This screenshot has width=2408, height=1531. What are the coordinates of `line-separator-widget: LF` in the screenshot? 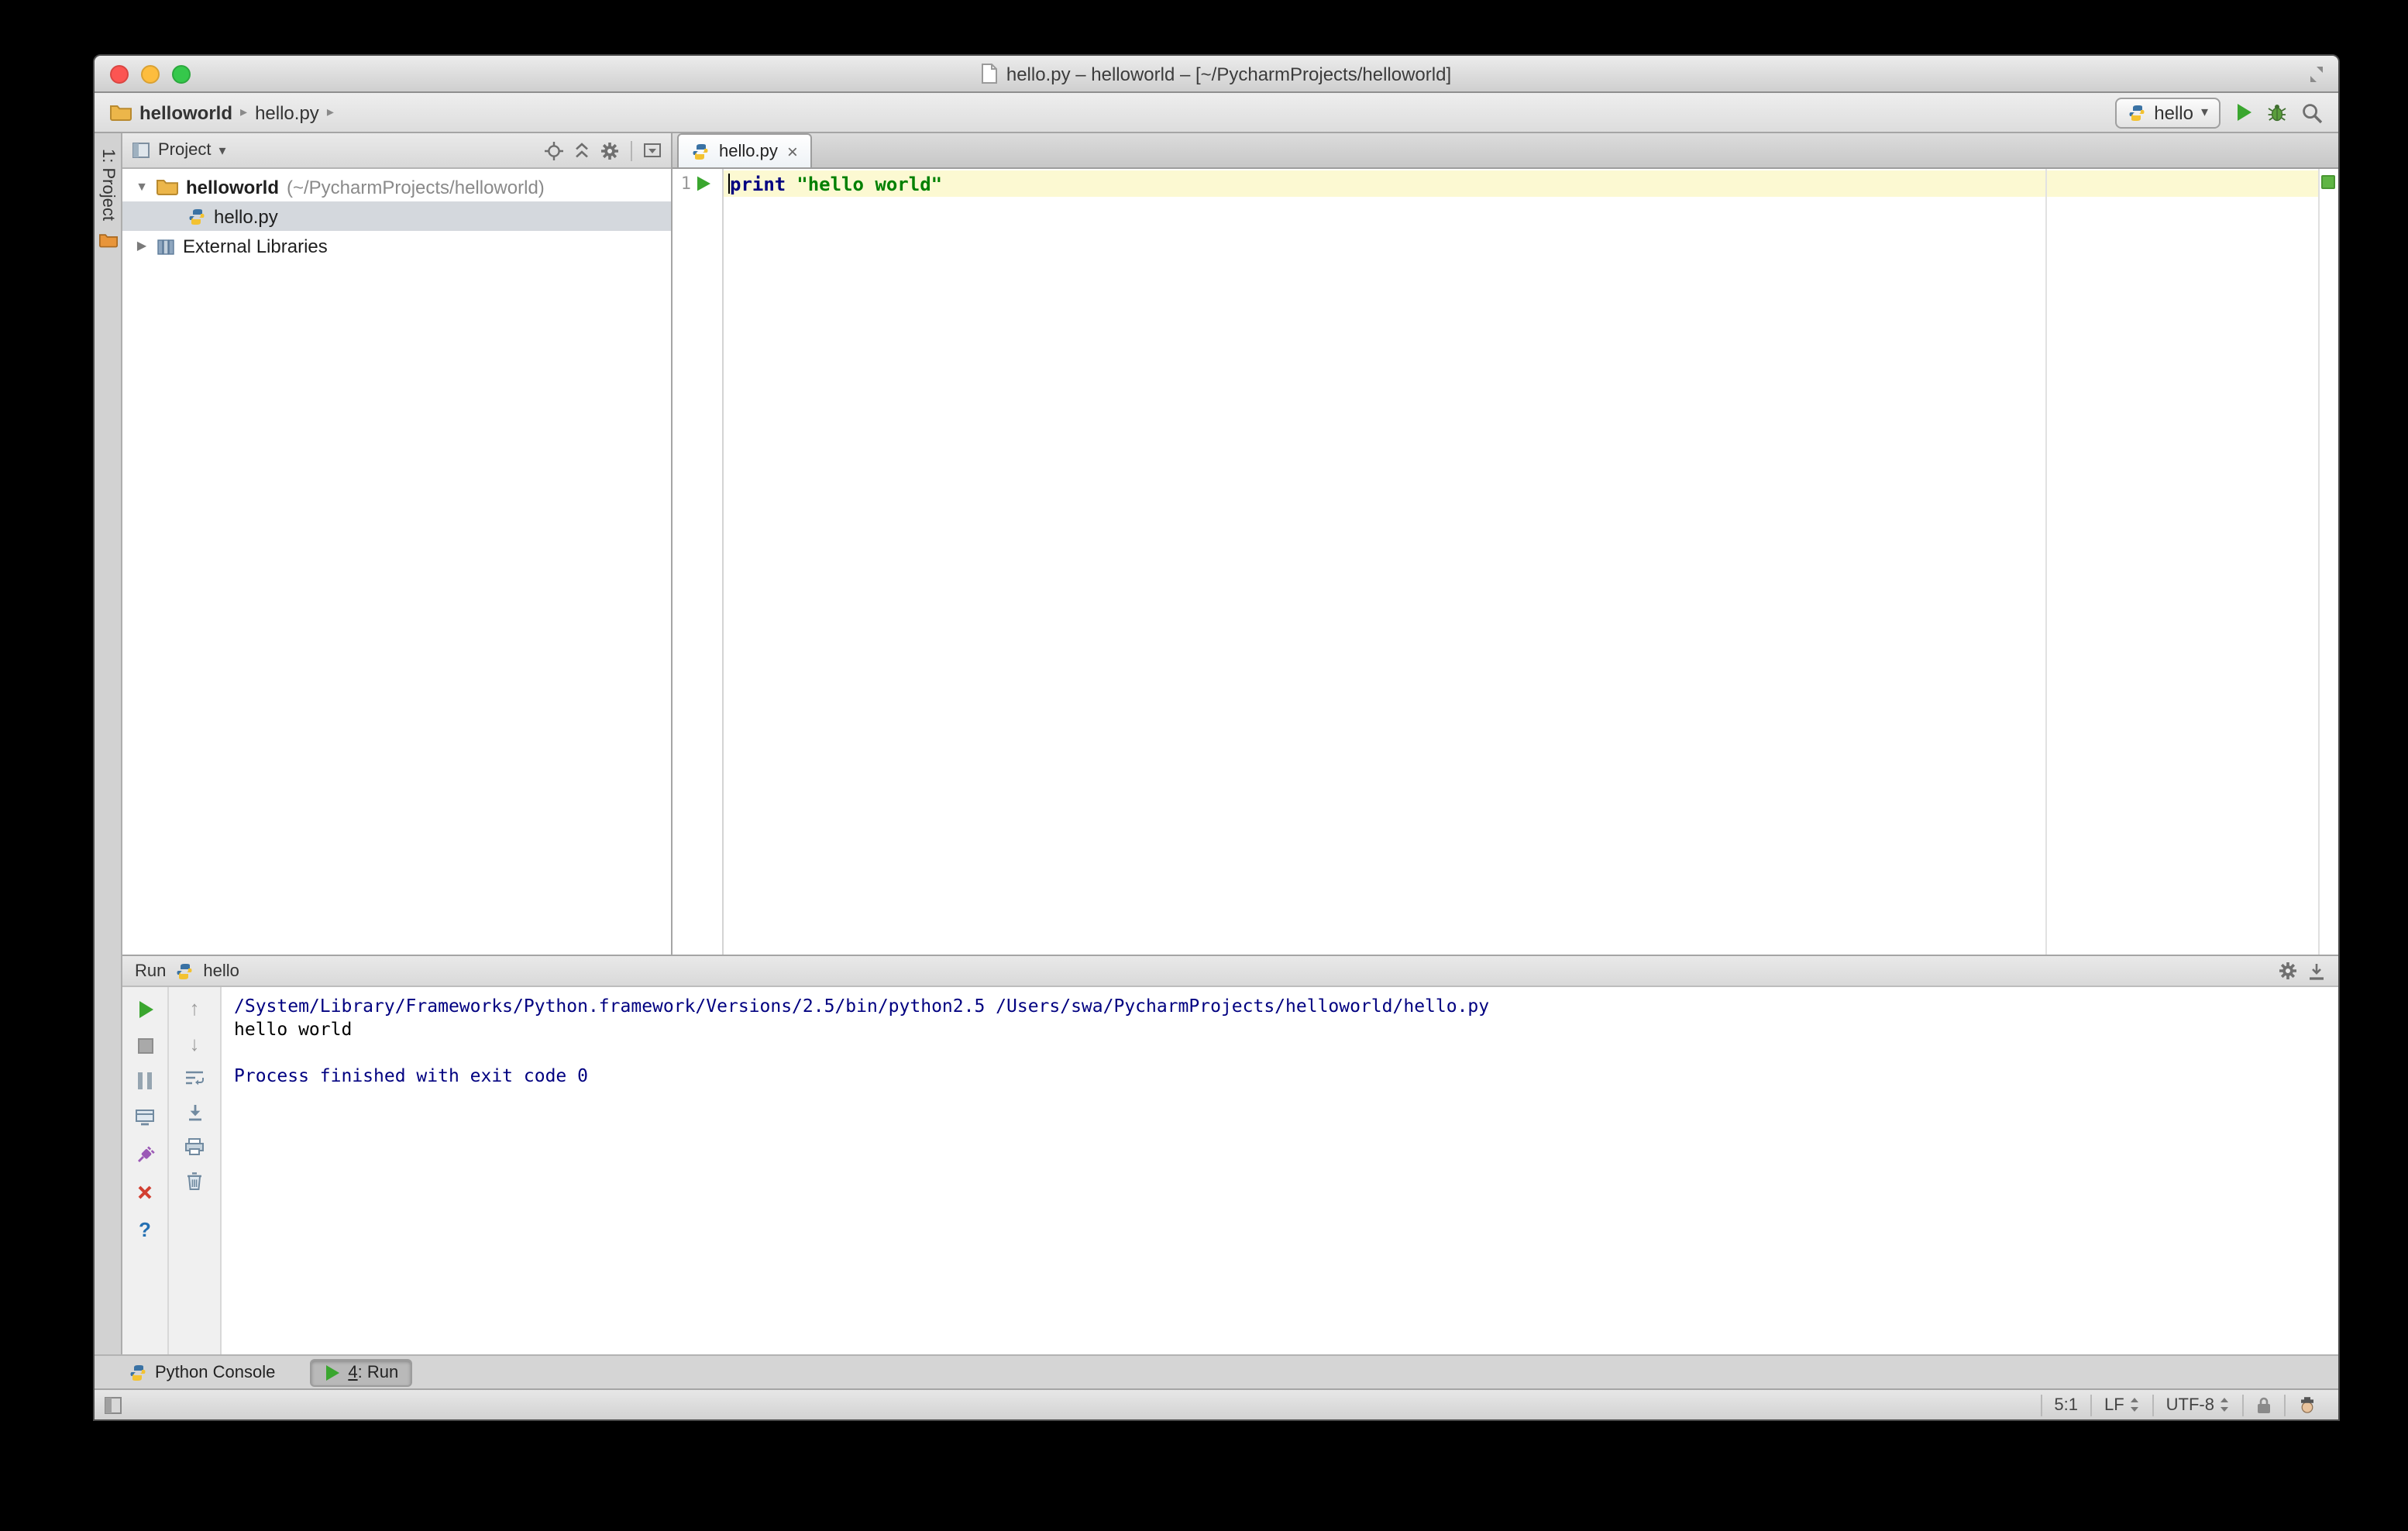 It's located at (2121, 1405).